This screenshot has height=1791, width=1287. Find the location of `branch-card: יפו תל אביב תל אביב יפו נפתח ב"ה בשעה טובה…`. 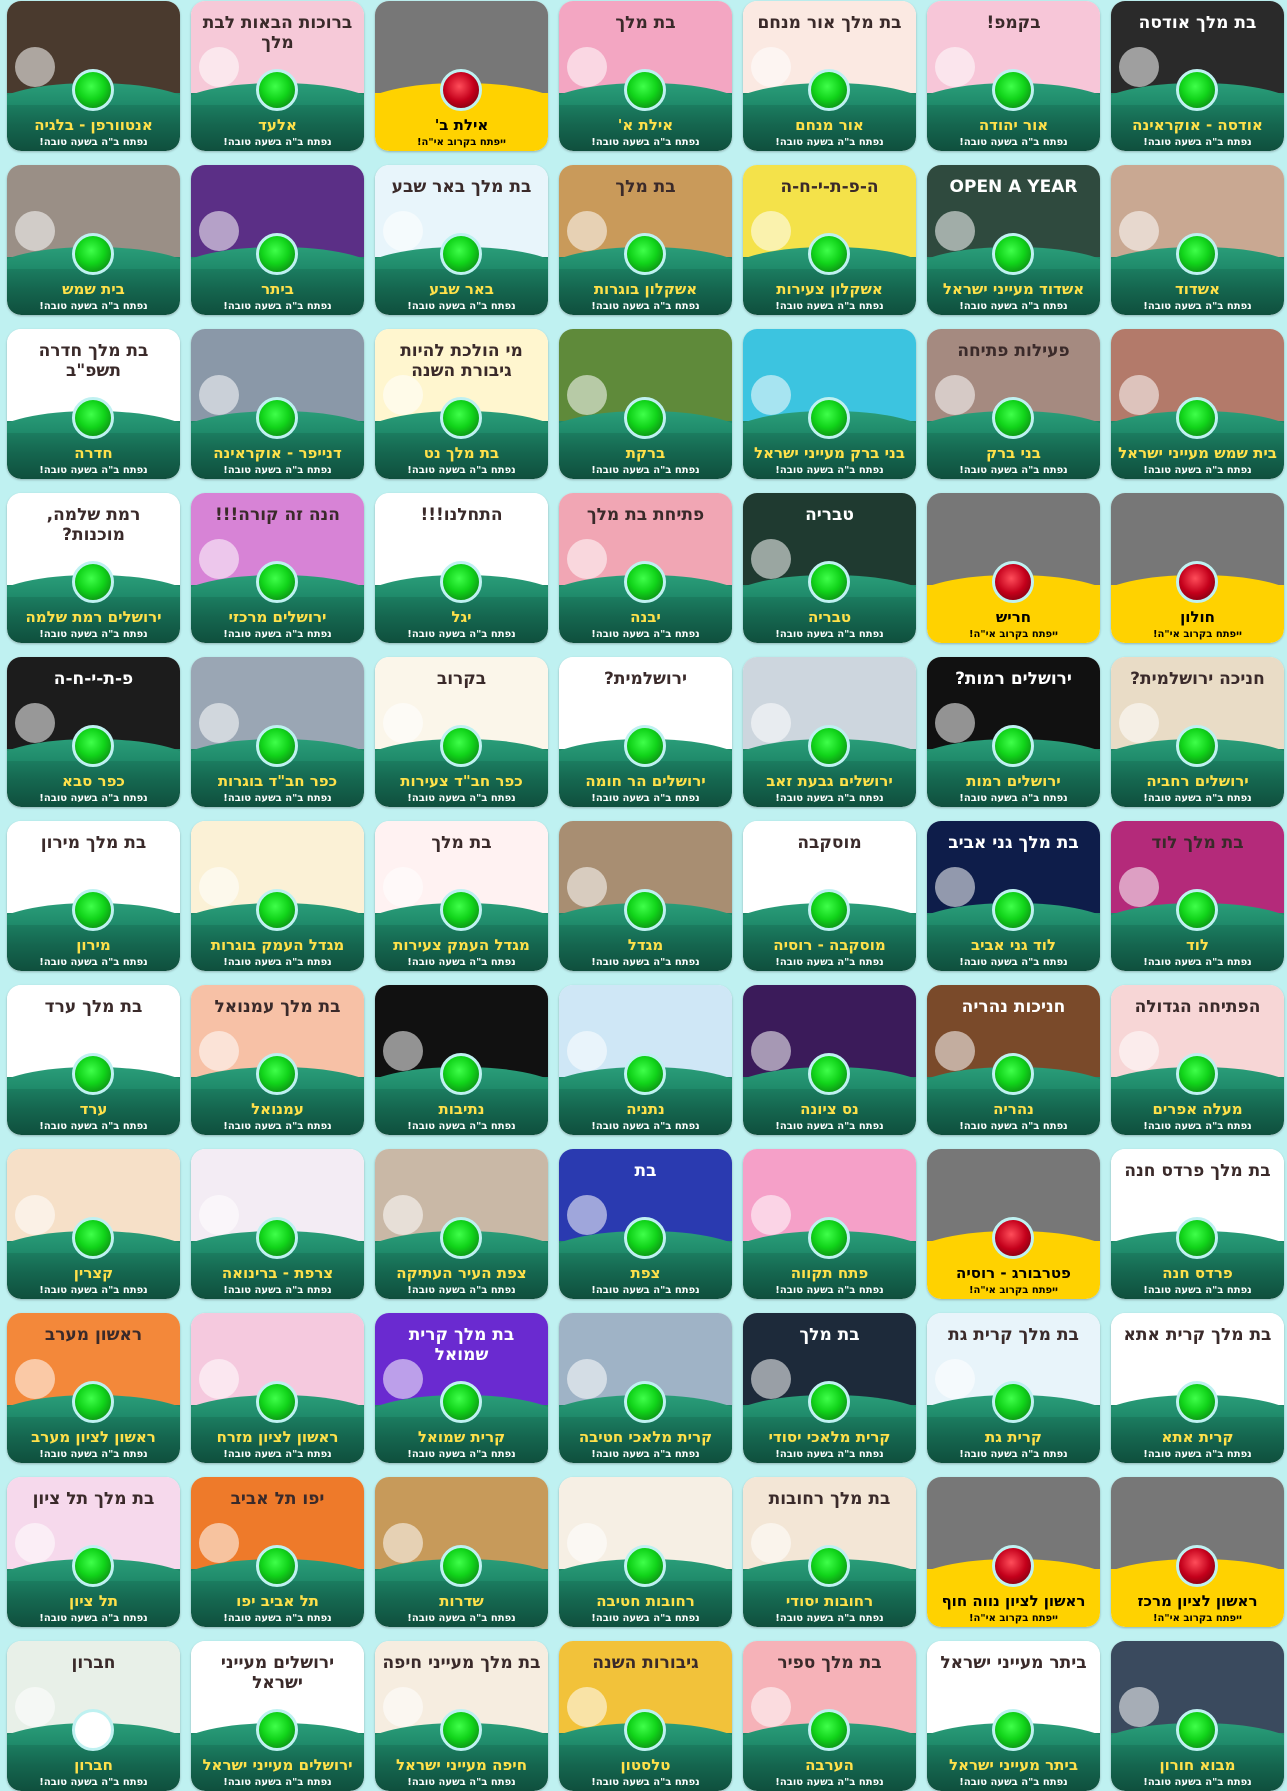

branch-card: יפו תל אביב תל אביב יפו נפתח ב"ה בשעה טובה… is located at coordinates (277, 1552).